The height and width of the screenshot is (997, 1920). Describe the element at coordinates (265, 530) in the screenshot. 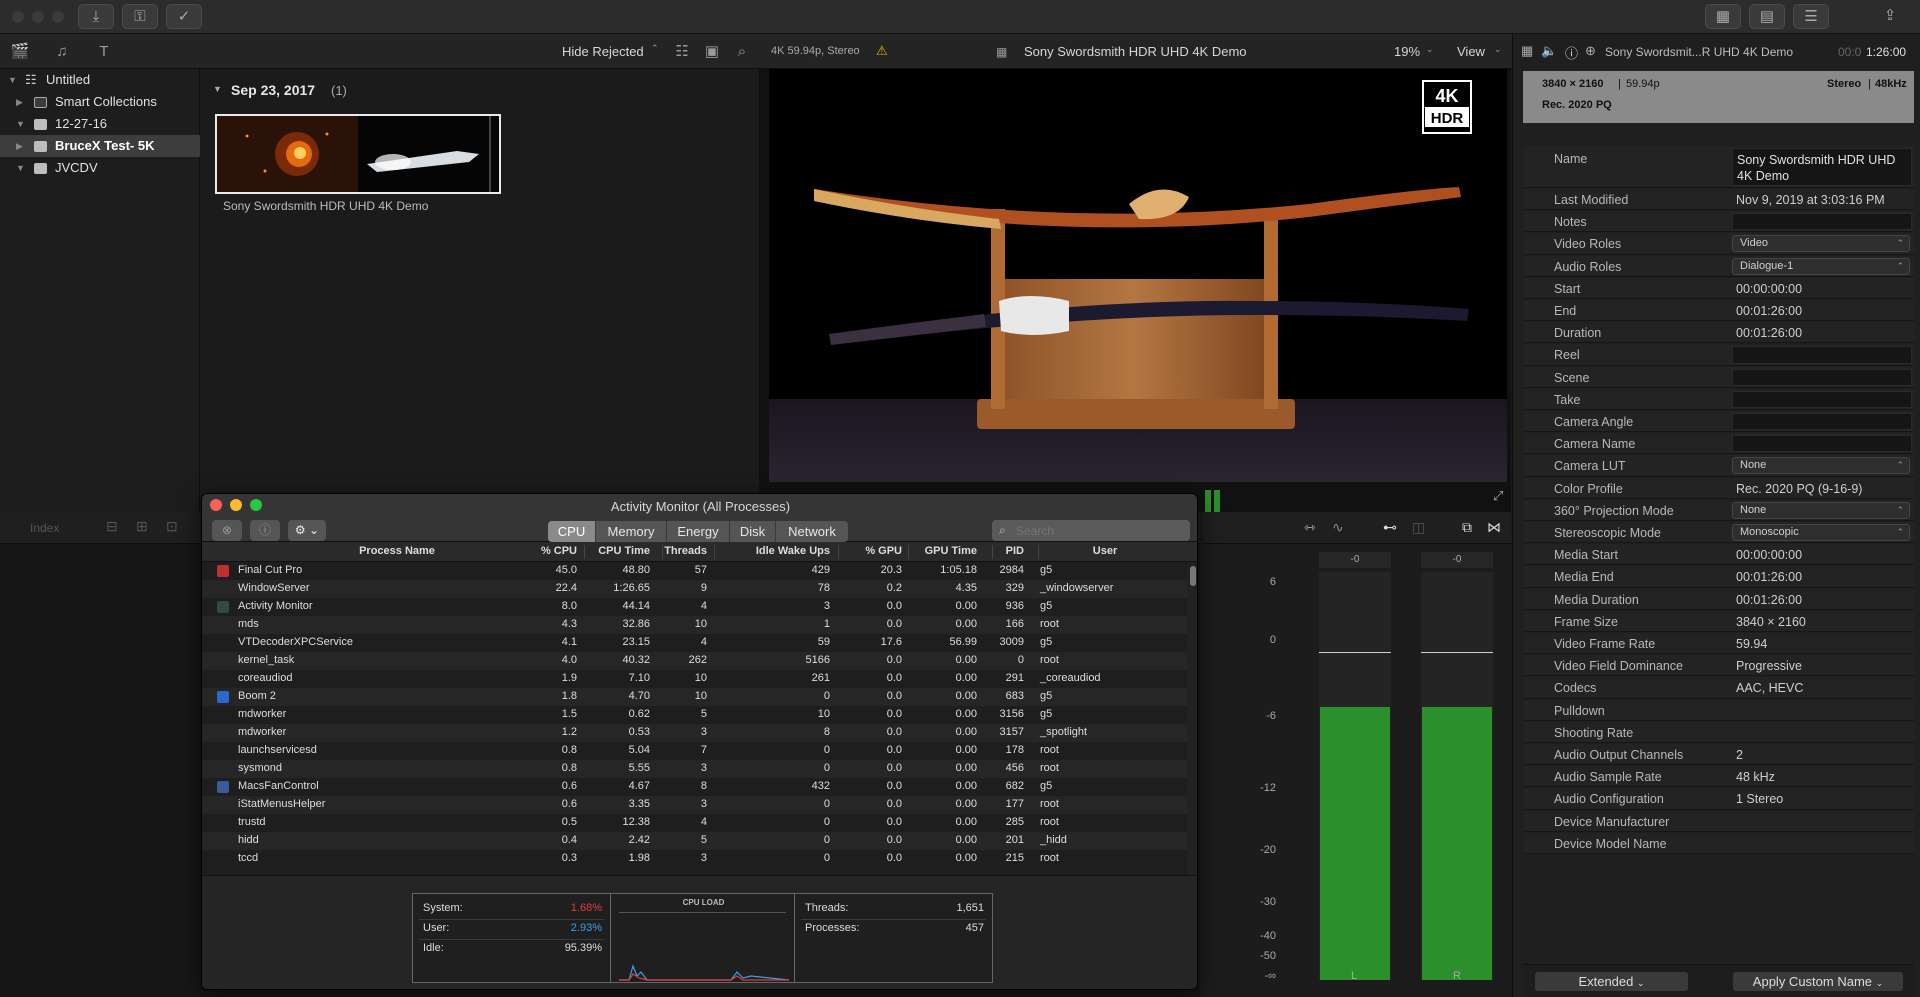

I see `inspect-process-button: ⓘ` at that location.